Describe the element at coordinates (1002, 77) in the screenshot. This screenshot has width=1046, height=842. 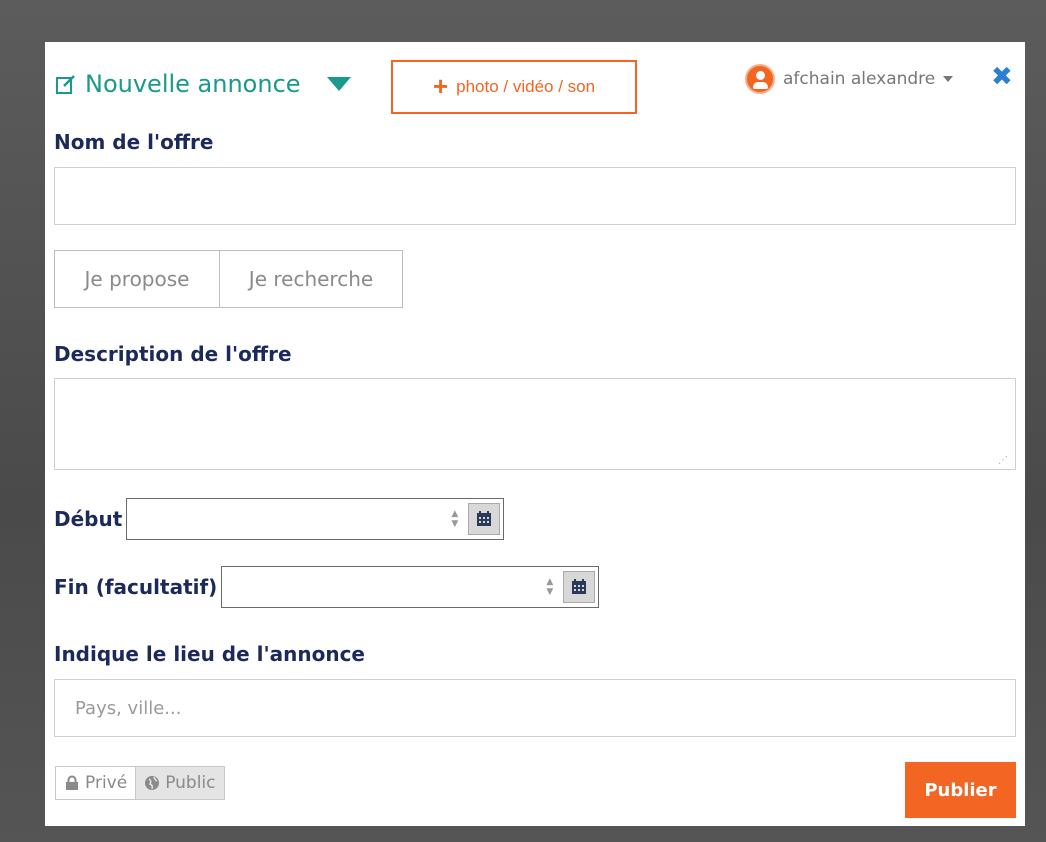
I see `close-icon: ✖` at that location.